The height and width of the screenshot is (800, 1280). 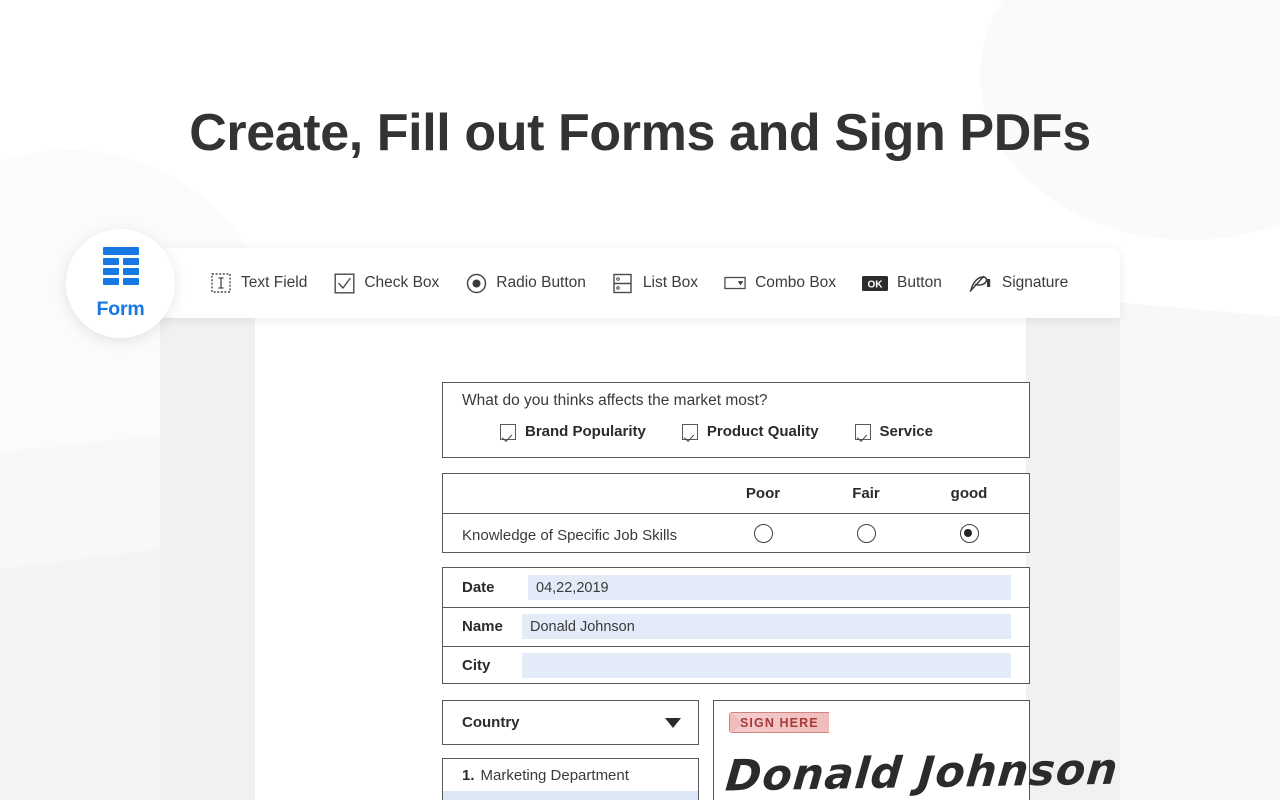 What do you see at coordinates (478, 587) in the screenshot?
I see `text-field-label: Date` at bounding box center [478, 587].